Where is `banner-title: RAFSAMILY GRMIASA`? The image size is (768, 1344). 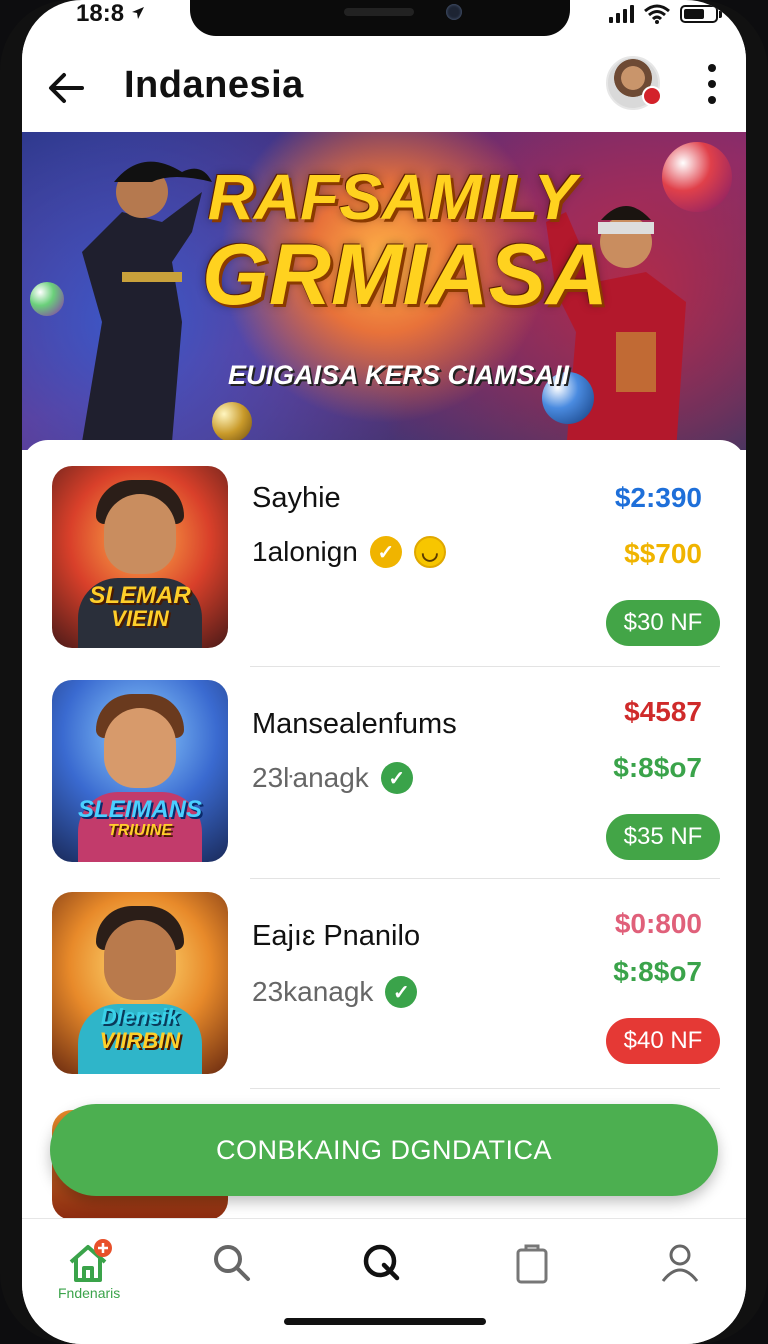 banner-title: RAFSAMILY GRMIASA is located at coordinates (405, 242).